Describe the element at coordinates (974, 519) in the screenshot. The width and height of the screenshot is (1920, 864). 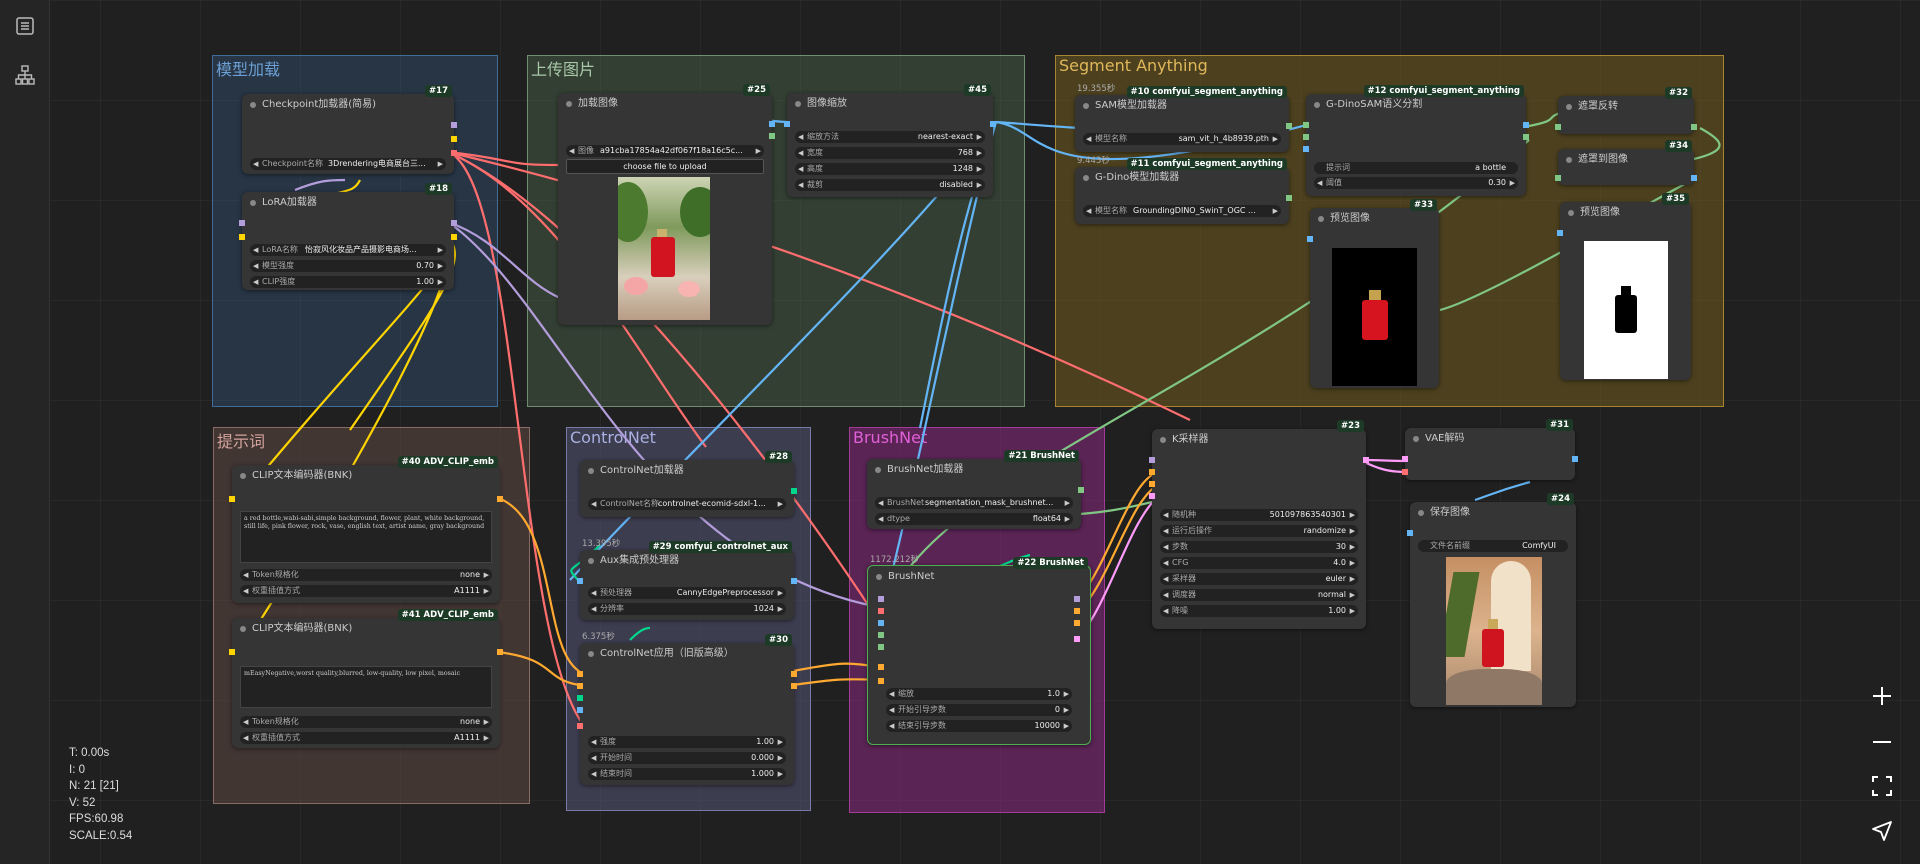
I see `dtype-combo: ◀ dtype float64 ▶` at that location.